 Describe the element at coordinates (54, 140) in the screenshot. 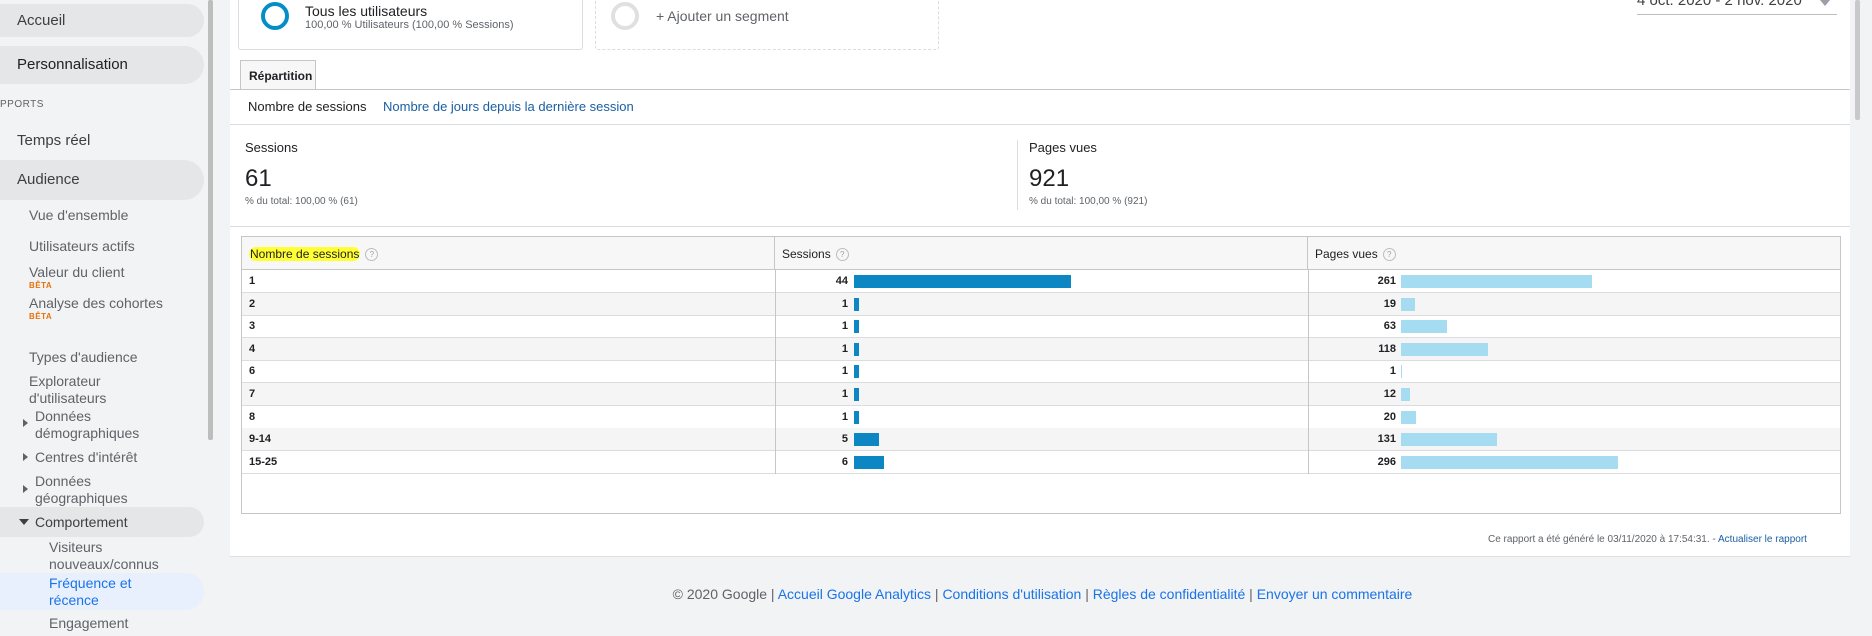

I see `sidebar-item-label: Temps réel` at that location.